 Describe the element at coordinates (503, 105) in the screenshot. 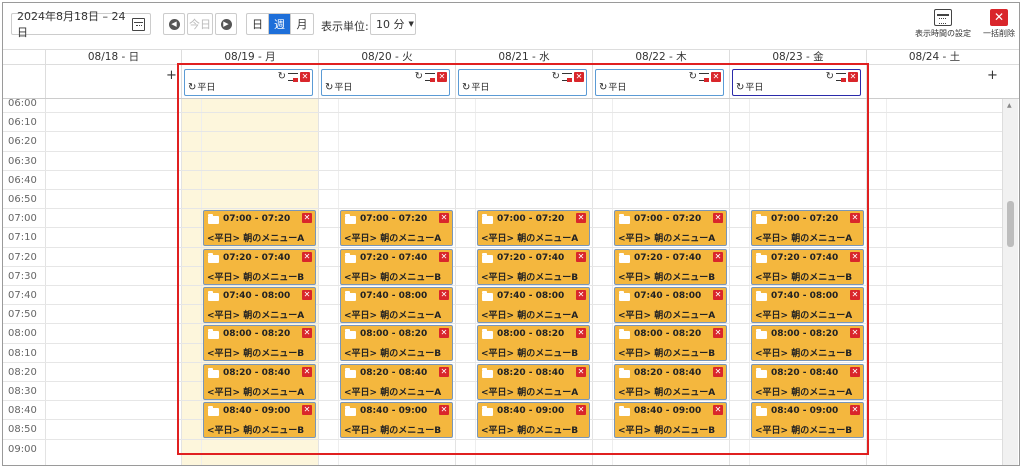

I see `time-slot: 06:00` at that location.